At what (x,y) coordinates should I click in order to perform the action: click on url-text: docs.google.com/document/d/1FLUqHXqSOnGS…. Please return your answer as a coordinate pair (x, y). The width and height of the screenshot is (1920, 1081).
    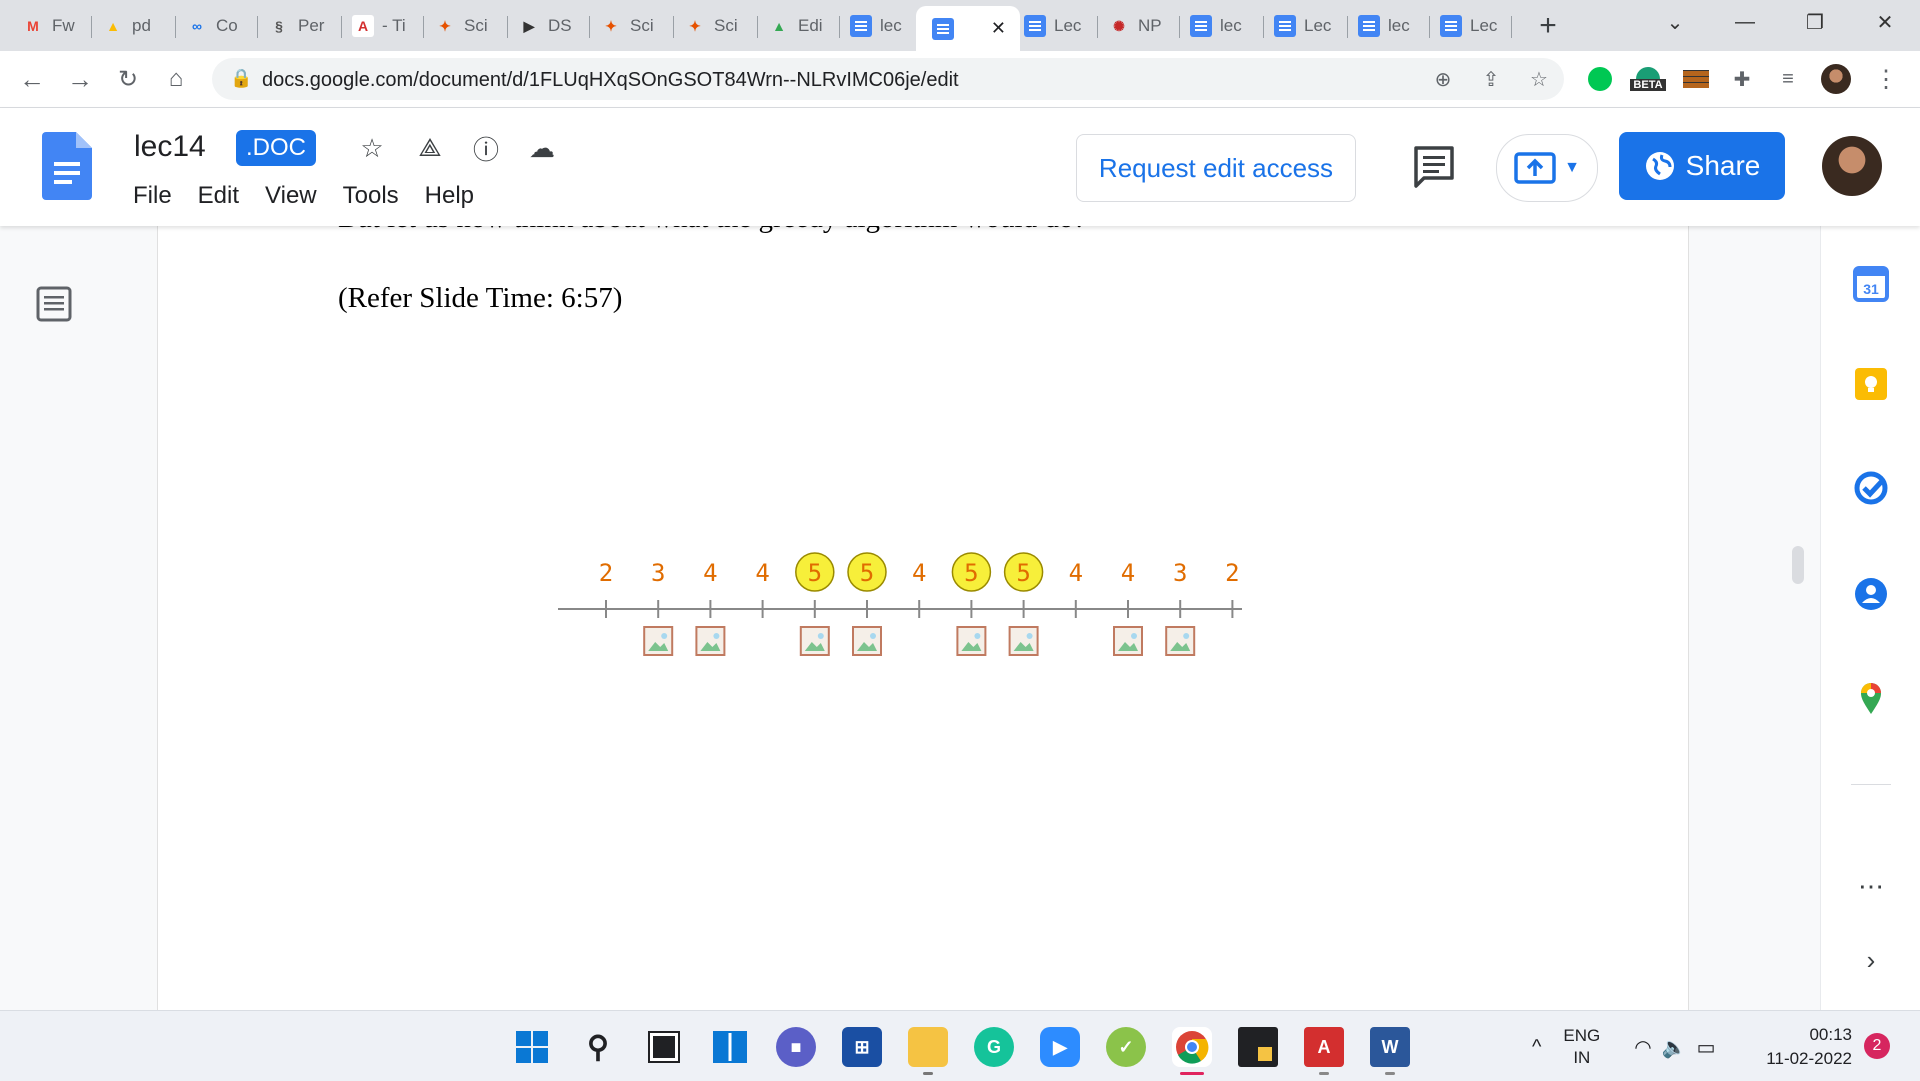
    Looking at the image, I should click on (610, 80).